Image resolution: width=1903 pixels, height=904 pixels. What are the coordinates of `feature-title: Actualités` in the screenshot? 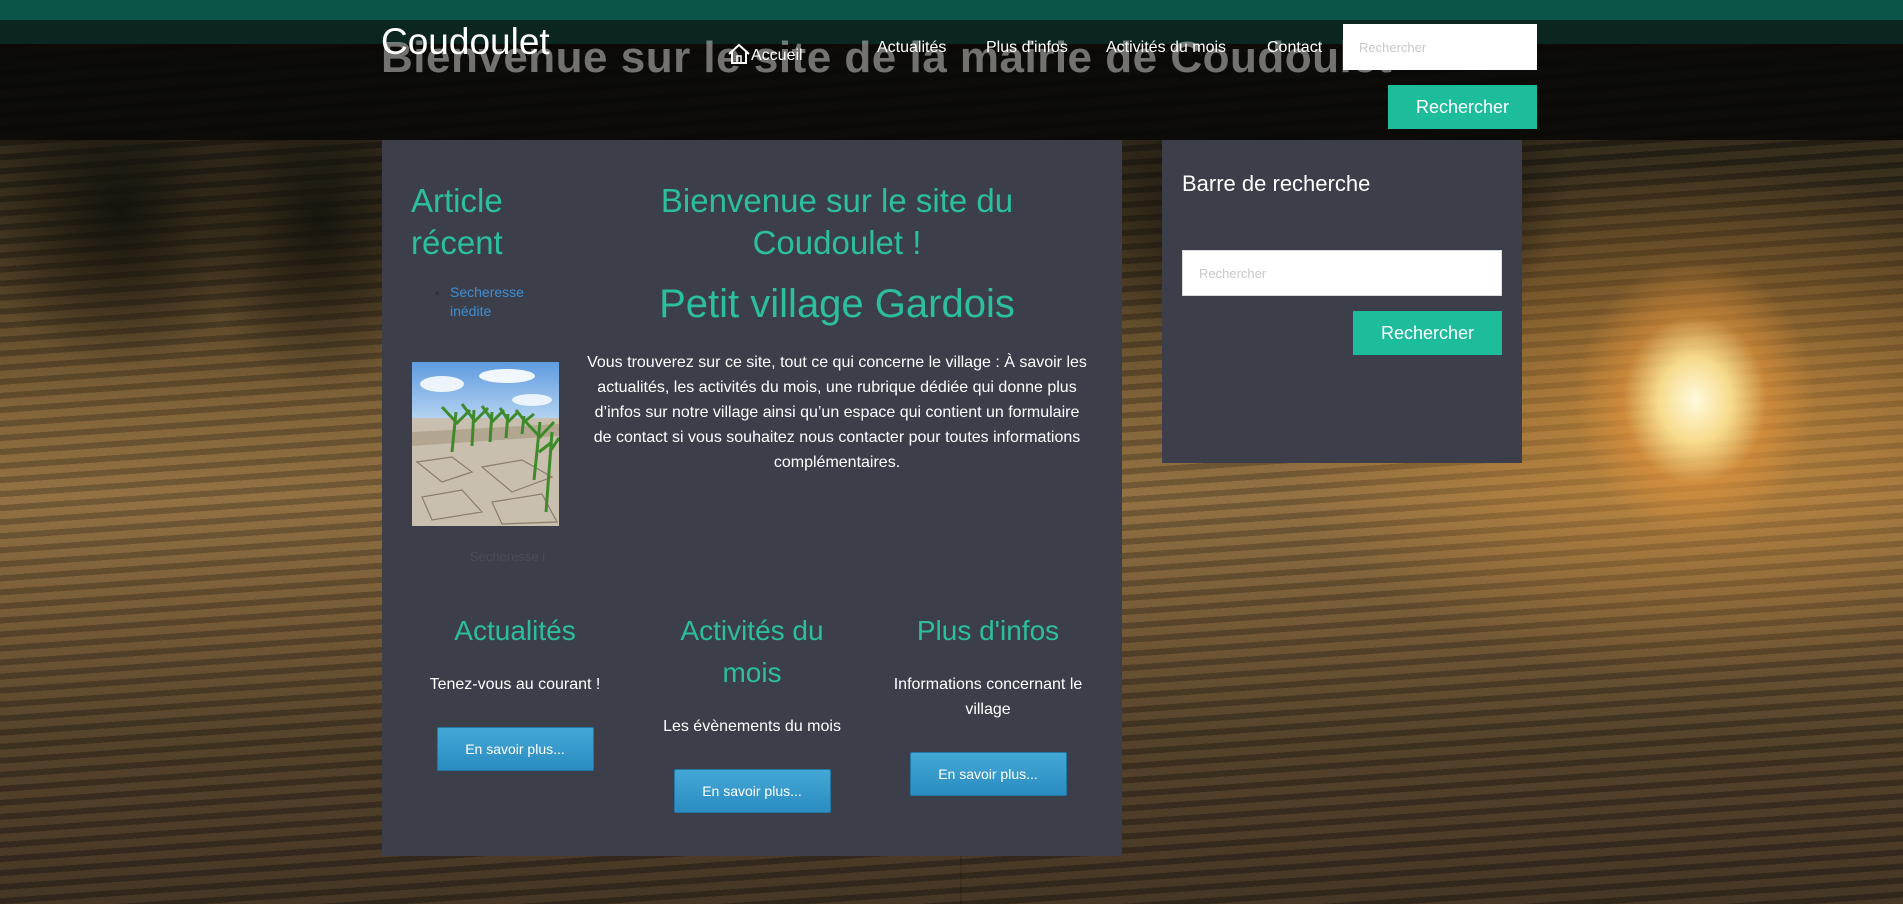 It's located at (515, 630).